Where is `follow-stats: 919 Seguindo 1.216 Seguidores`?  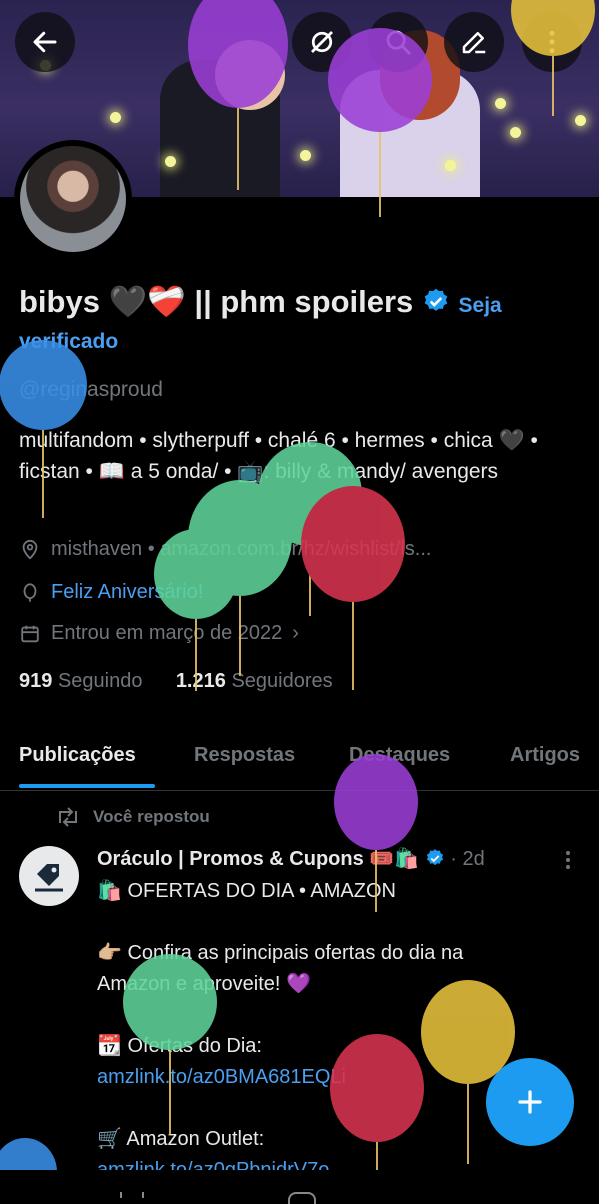 follow-stats: 919 Seguindo 1.216 Seguidores is located at coordinates (176, 681).